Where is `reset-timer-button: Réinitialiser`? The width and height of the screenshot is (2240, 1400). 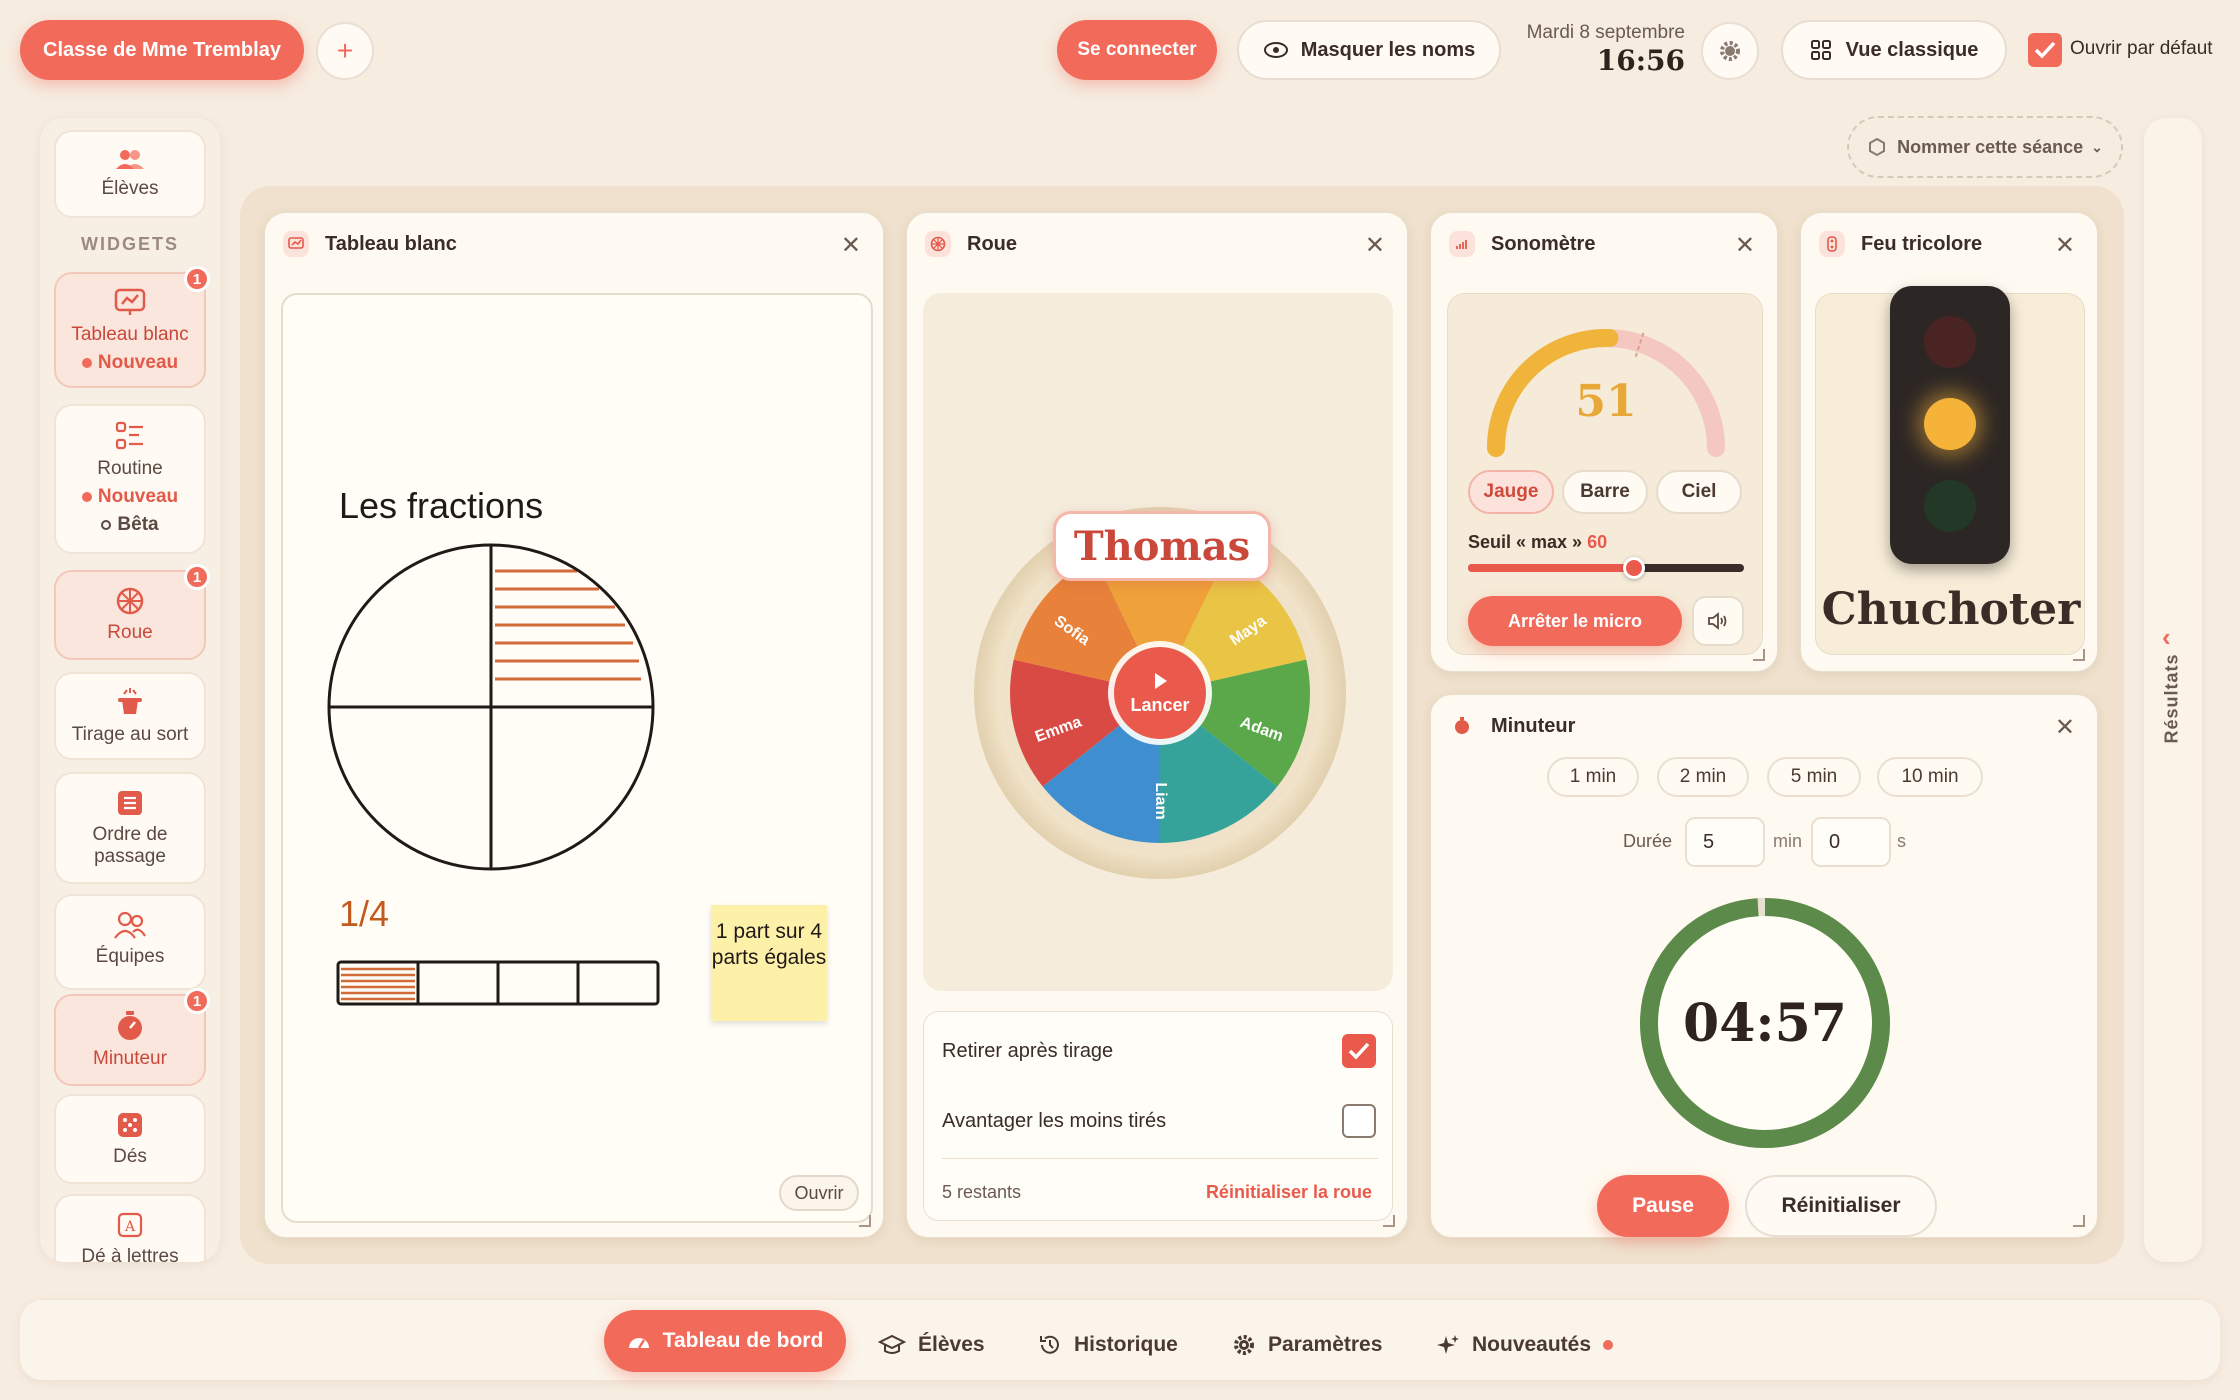
reset-timer-button: Réinitialiser is located at coordinates (1841, 1206).